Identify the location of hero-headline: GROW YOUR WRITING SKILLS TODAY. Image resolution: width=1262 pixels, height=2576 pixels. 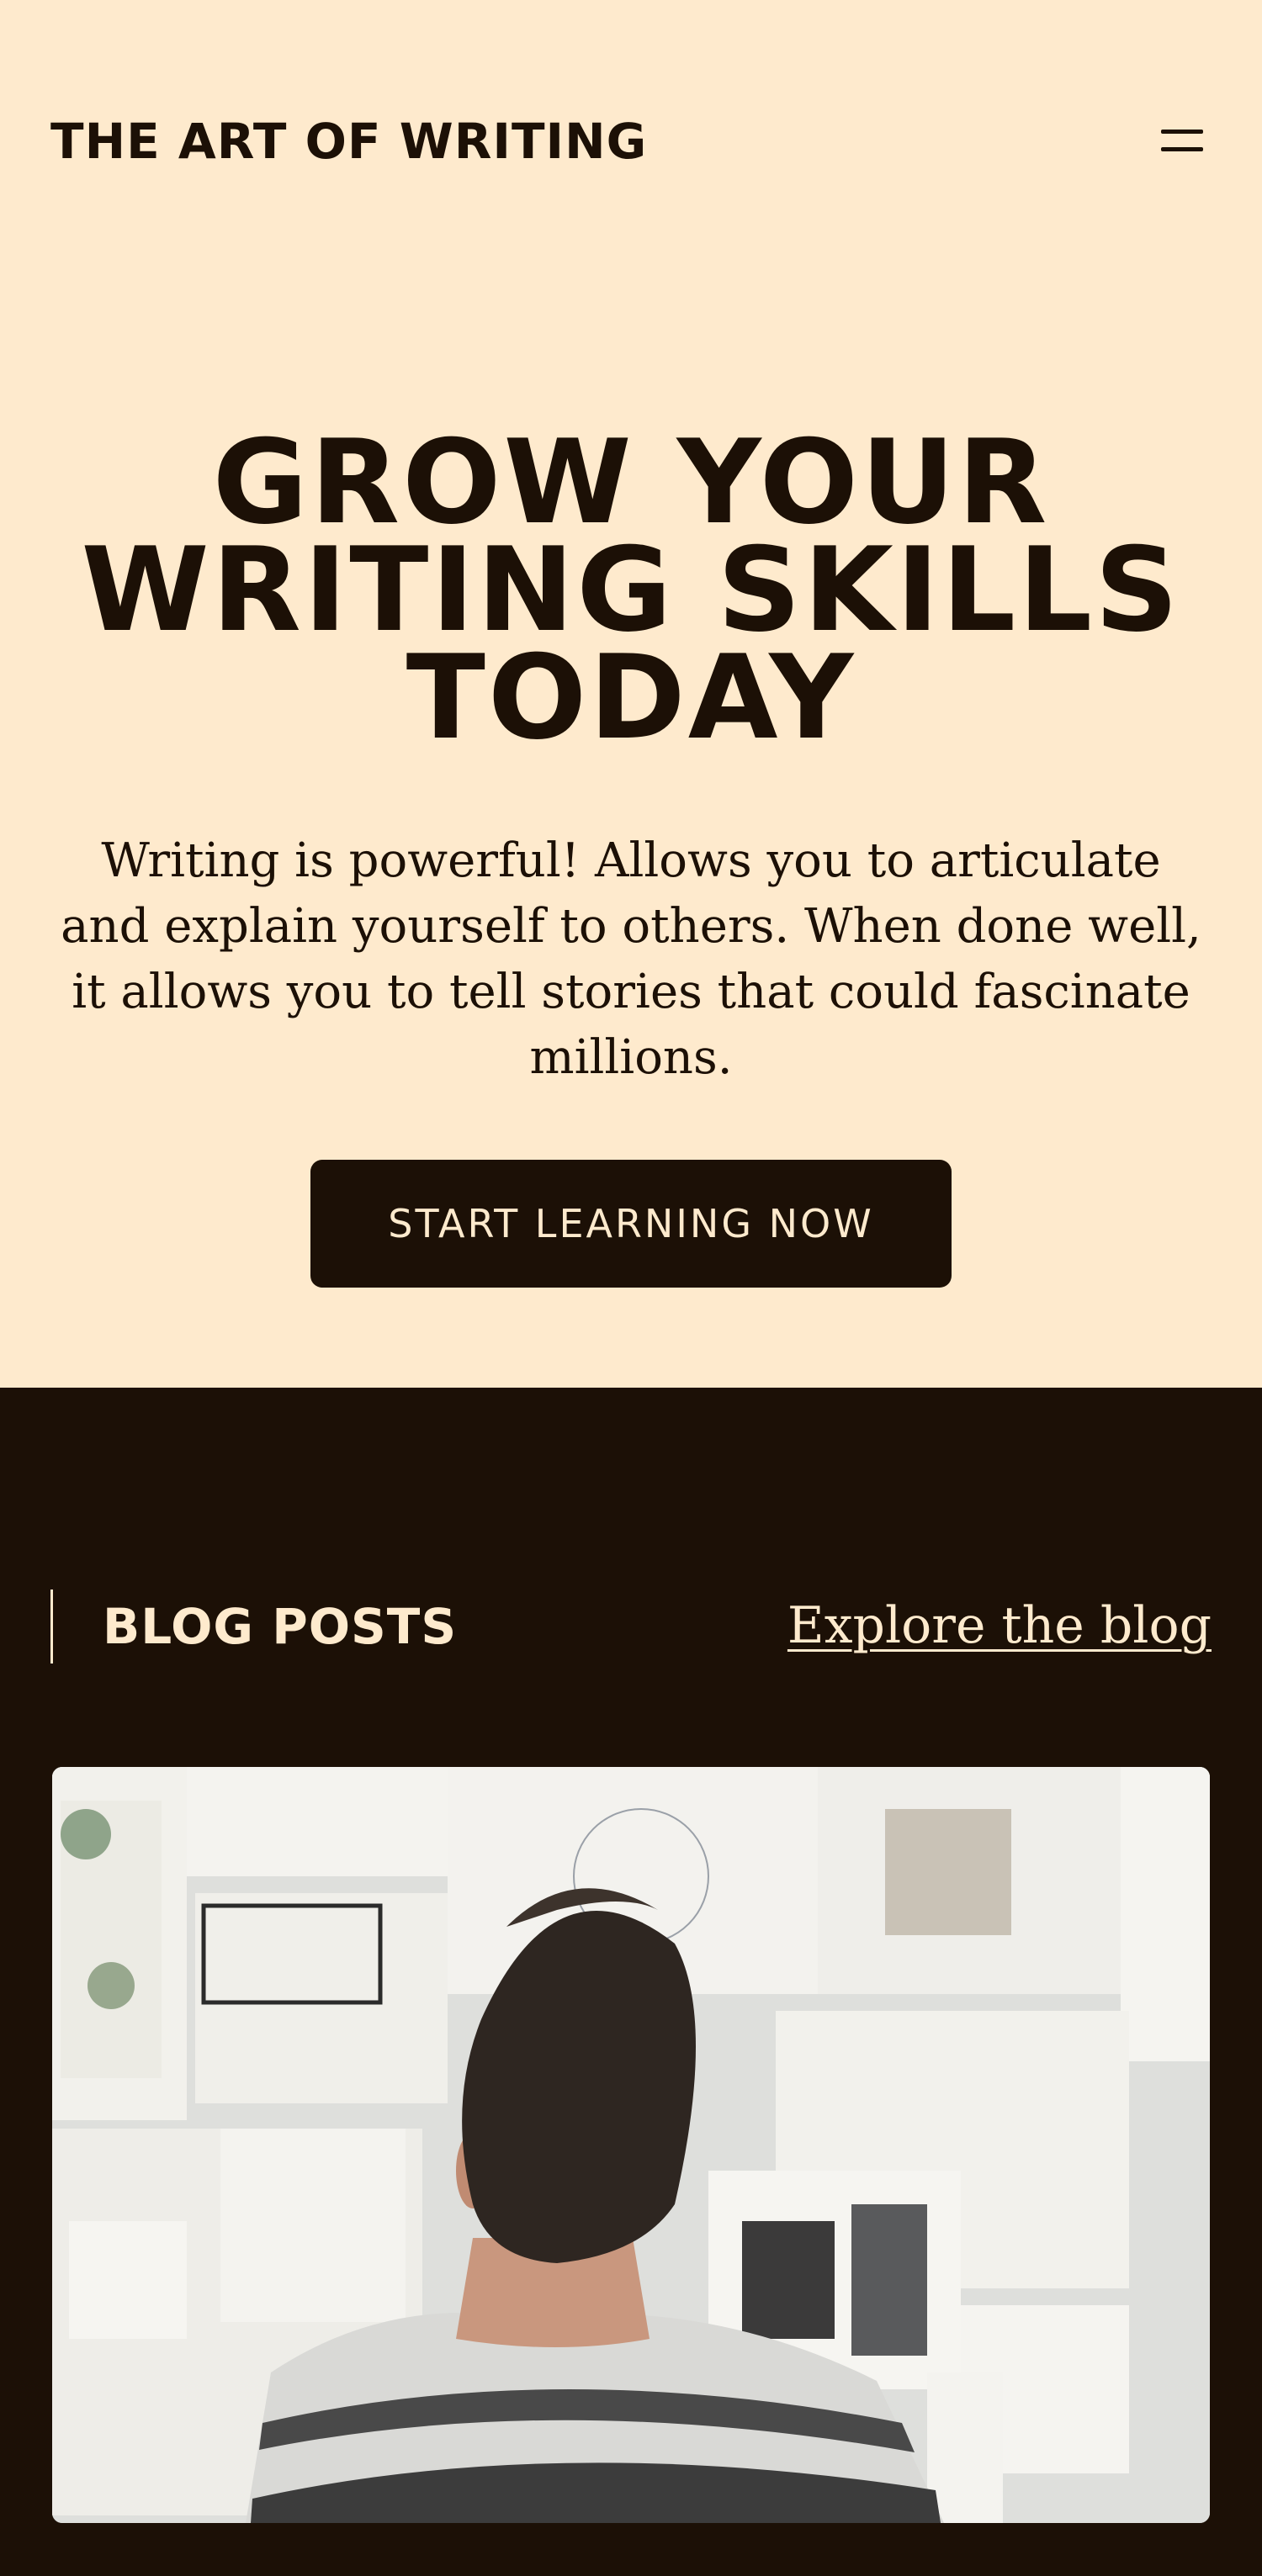
(631, 590).